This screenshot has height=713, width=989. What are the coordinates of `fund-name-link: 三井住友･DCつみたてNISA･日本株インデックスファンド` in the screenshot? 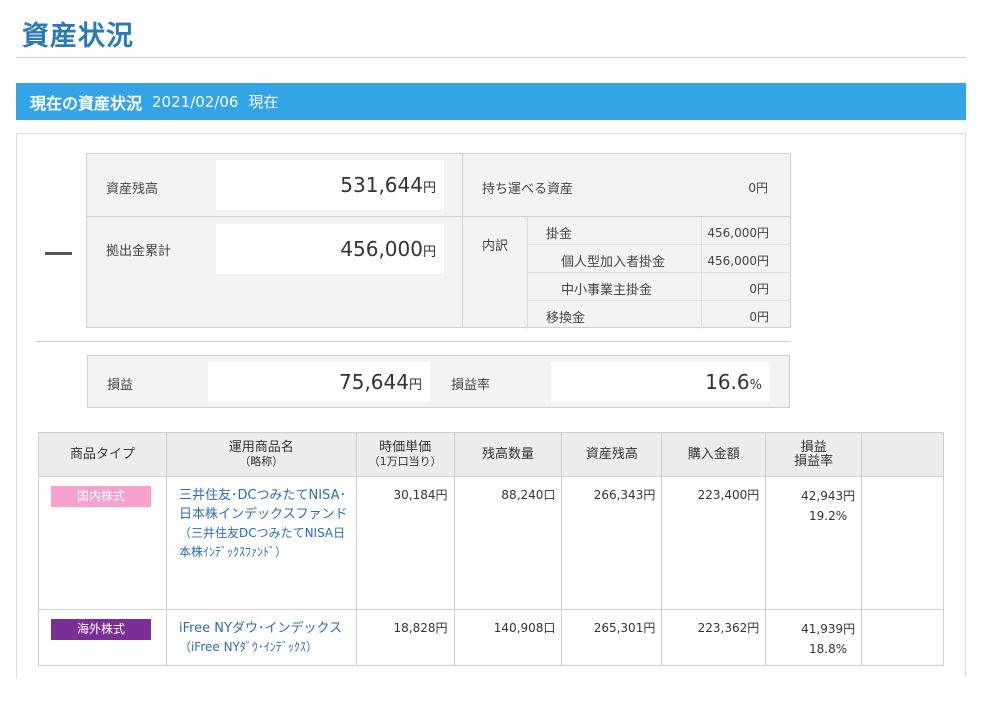 It's located at (261, 505).